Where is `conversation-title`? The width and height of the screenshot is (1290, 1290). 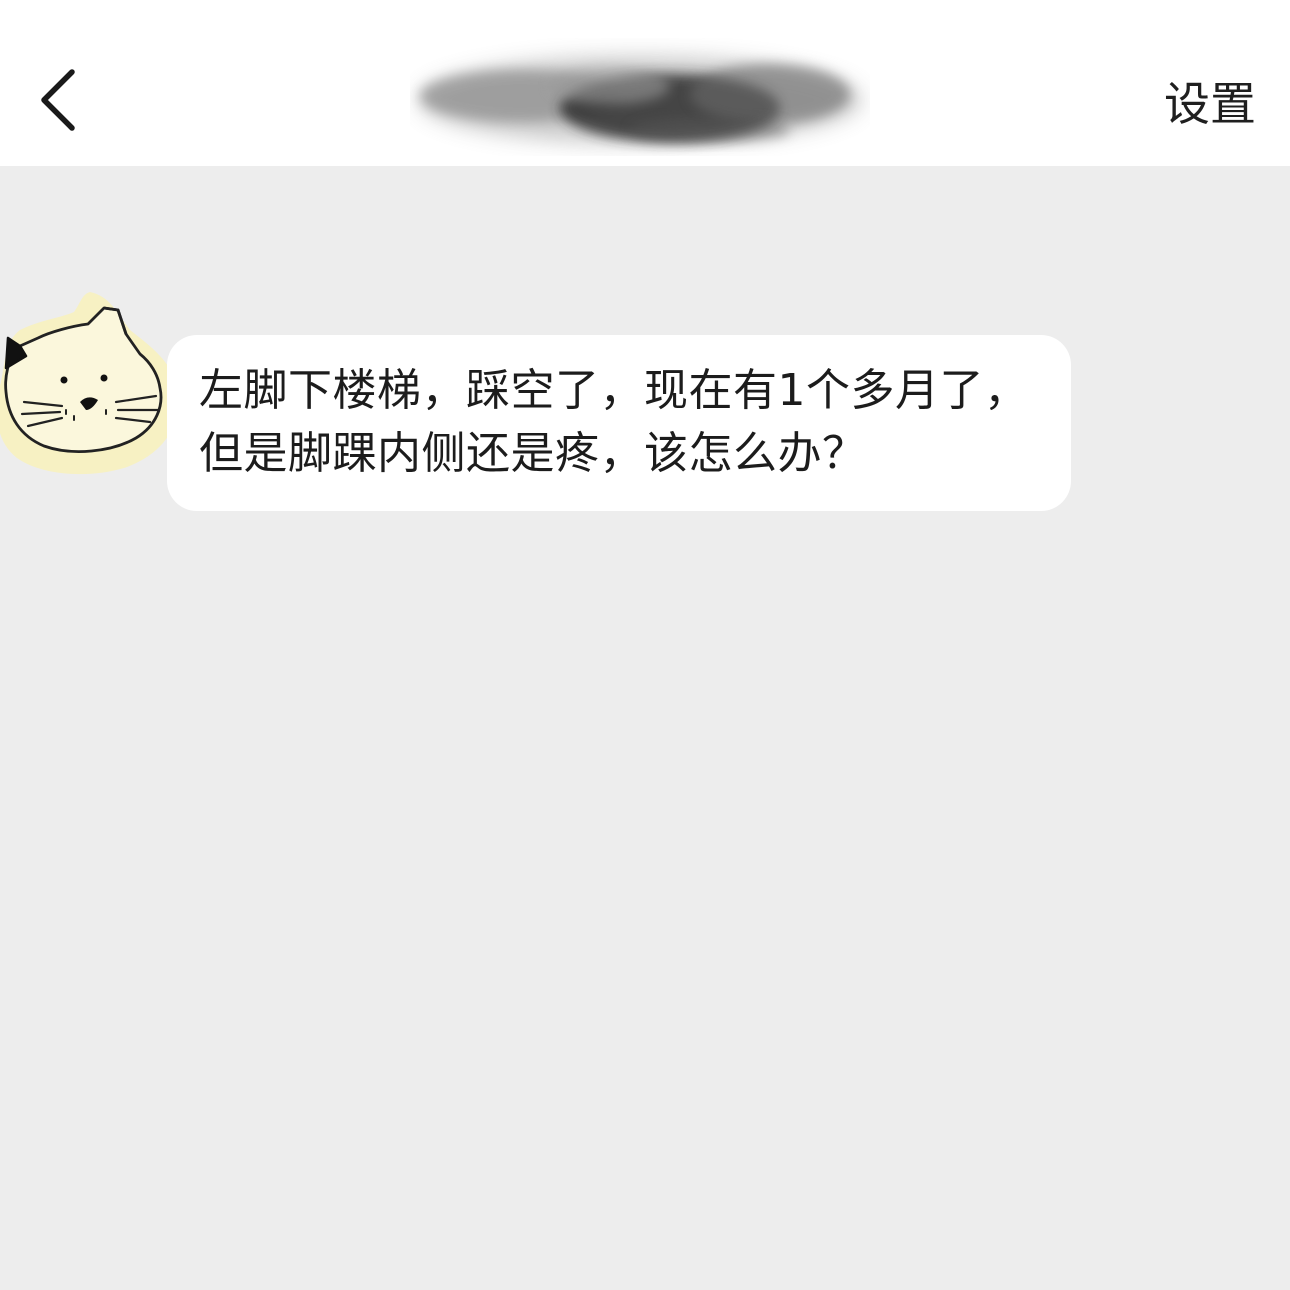
conversation-title is located at coordinates (640, 97).